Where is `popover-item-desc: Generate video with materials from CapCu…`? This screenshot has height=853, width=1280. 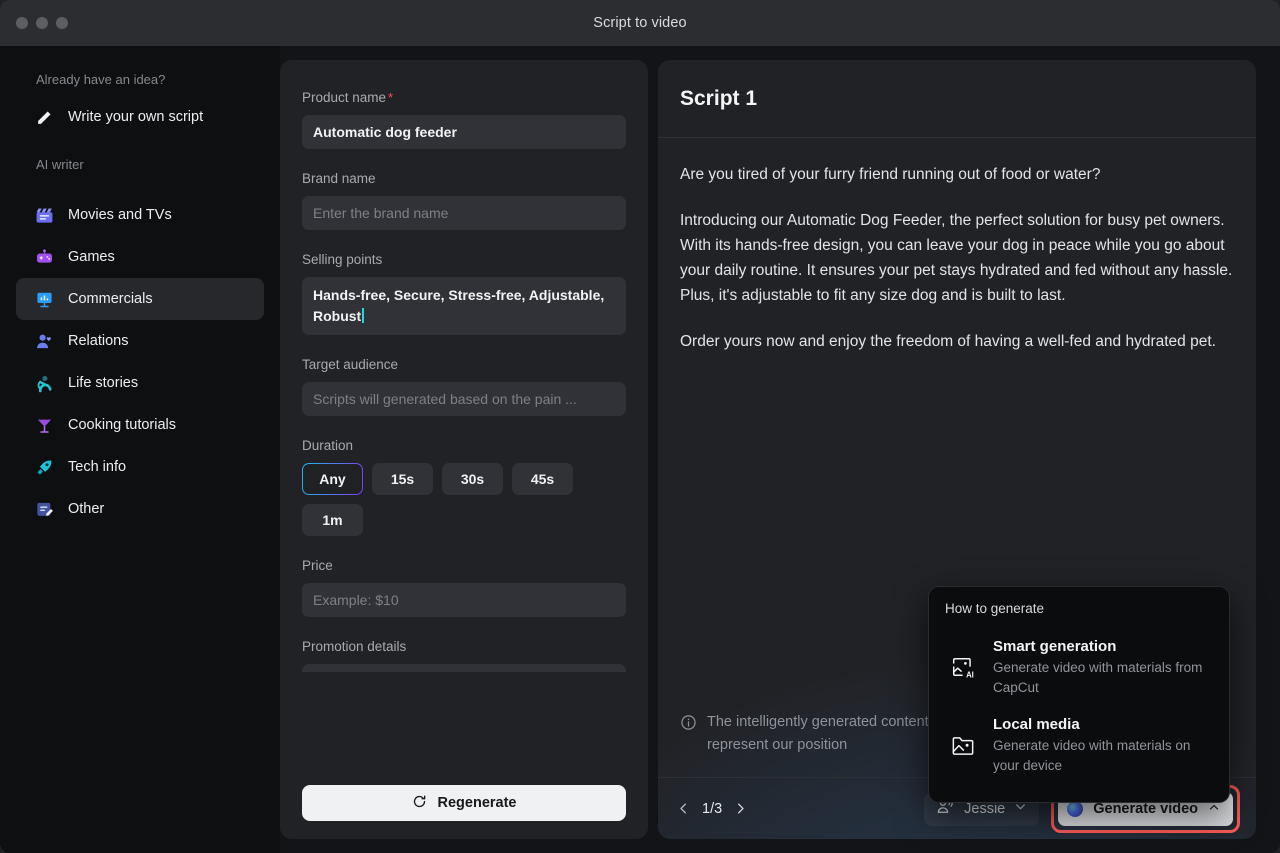 popover-item-desc: Generate video with materials from CapCu… is located at coordinates (1098, 677).